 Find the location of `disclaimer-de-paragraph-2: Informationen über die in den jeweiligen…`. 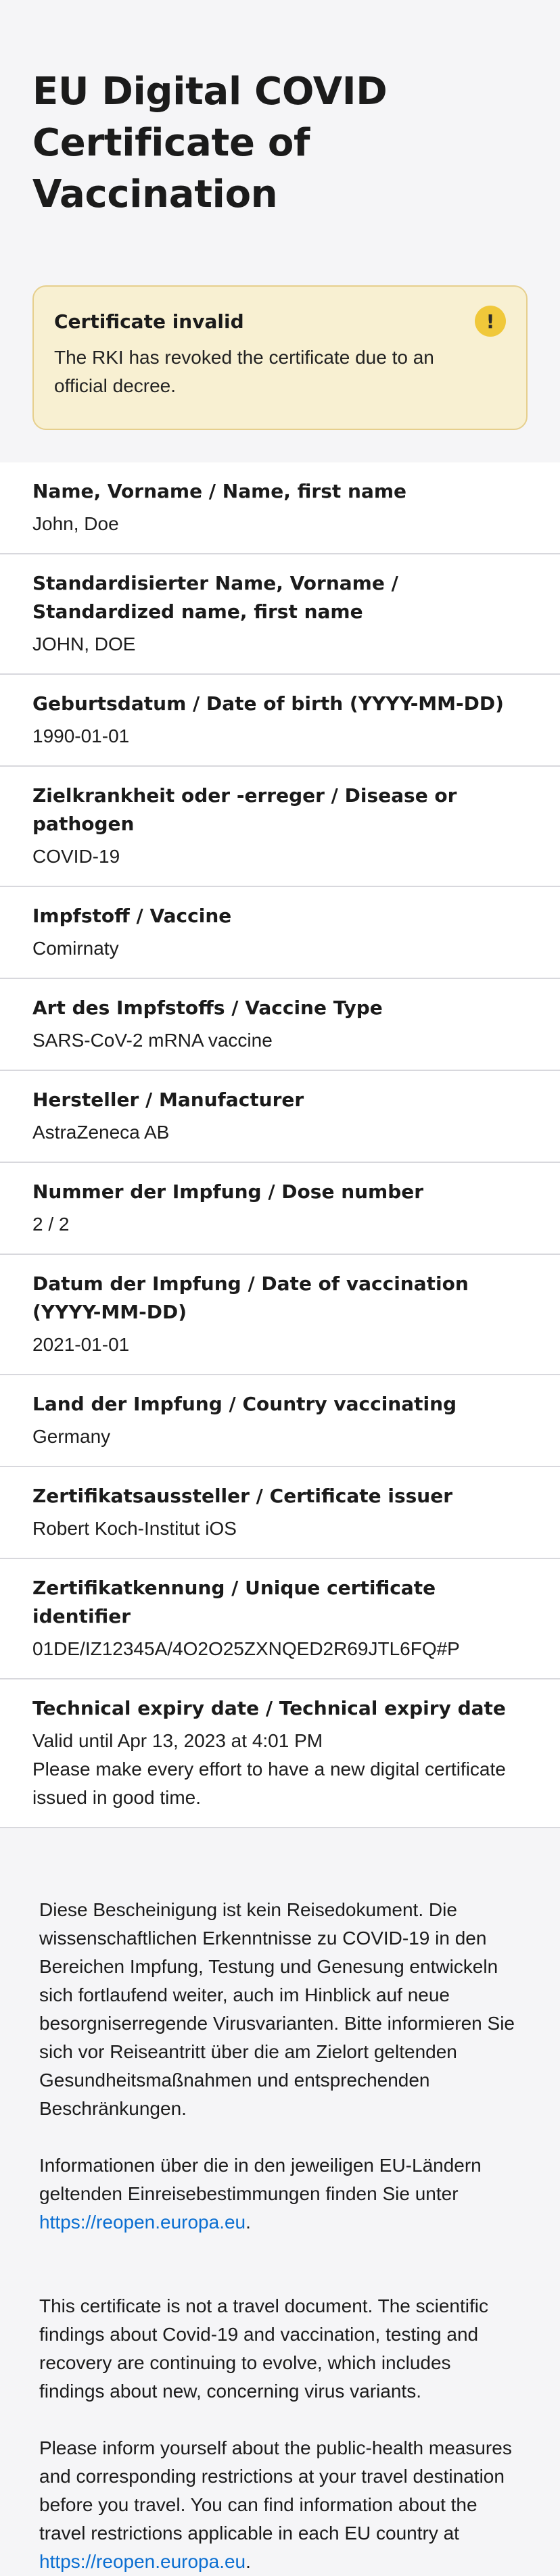

disclaimer-de-paragraph-2: Informationen über die in den jeweiligen… is located at coordinates (280, 2194).